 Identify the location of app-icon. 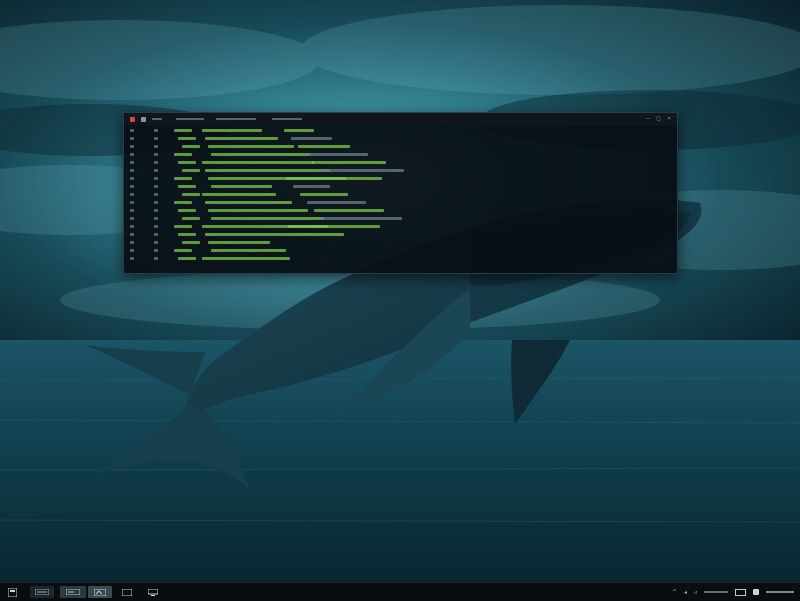
(100, 592).